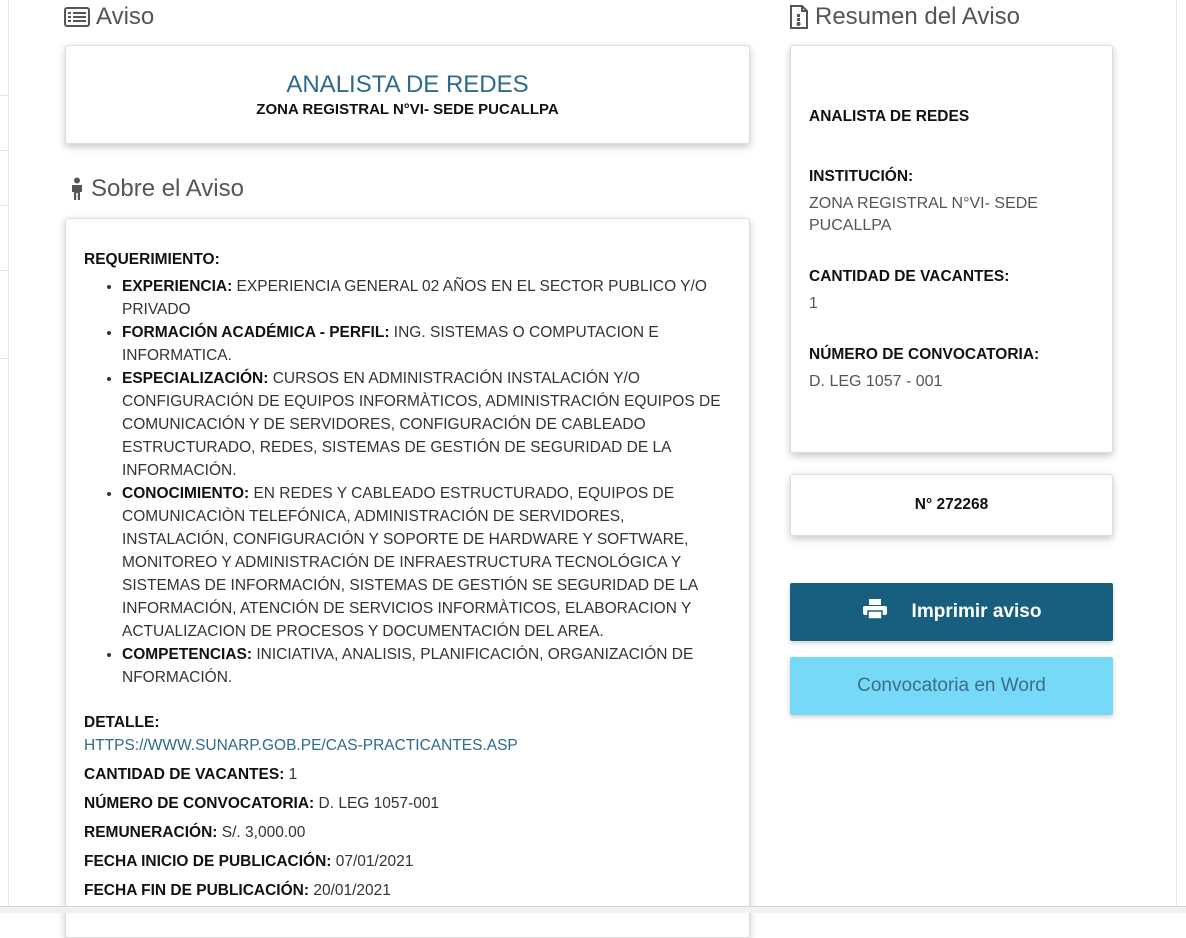  Describe the element at coordinates (918, 16) in the screenshot. I see `resumen-heading-text: Resumen del Aviso` at that location.